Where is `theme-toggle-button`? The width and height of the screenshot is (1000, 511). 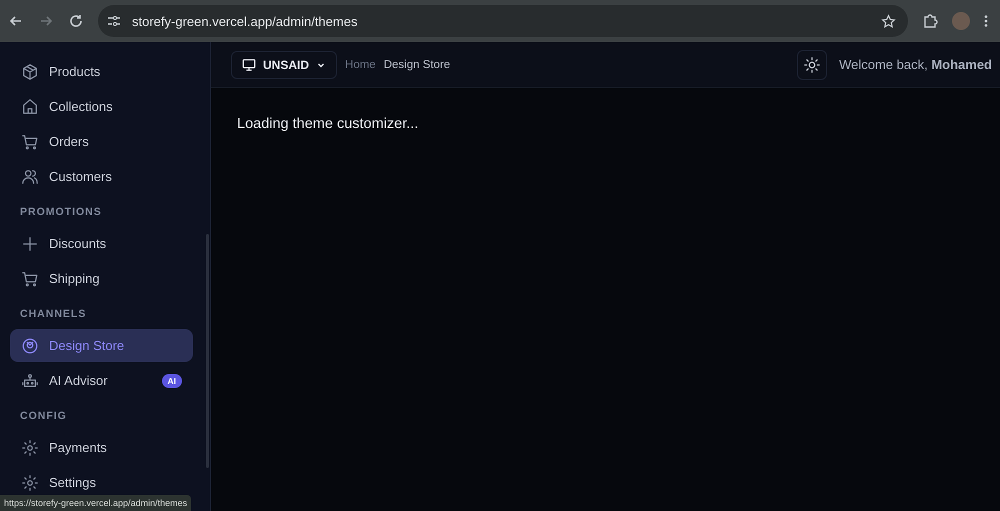
theme-toggle-button is located at coordinates (812, 65).